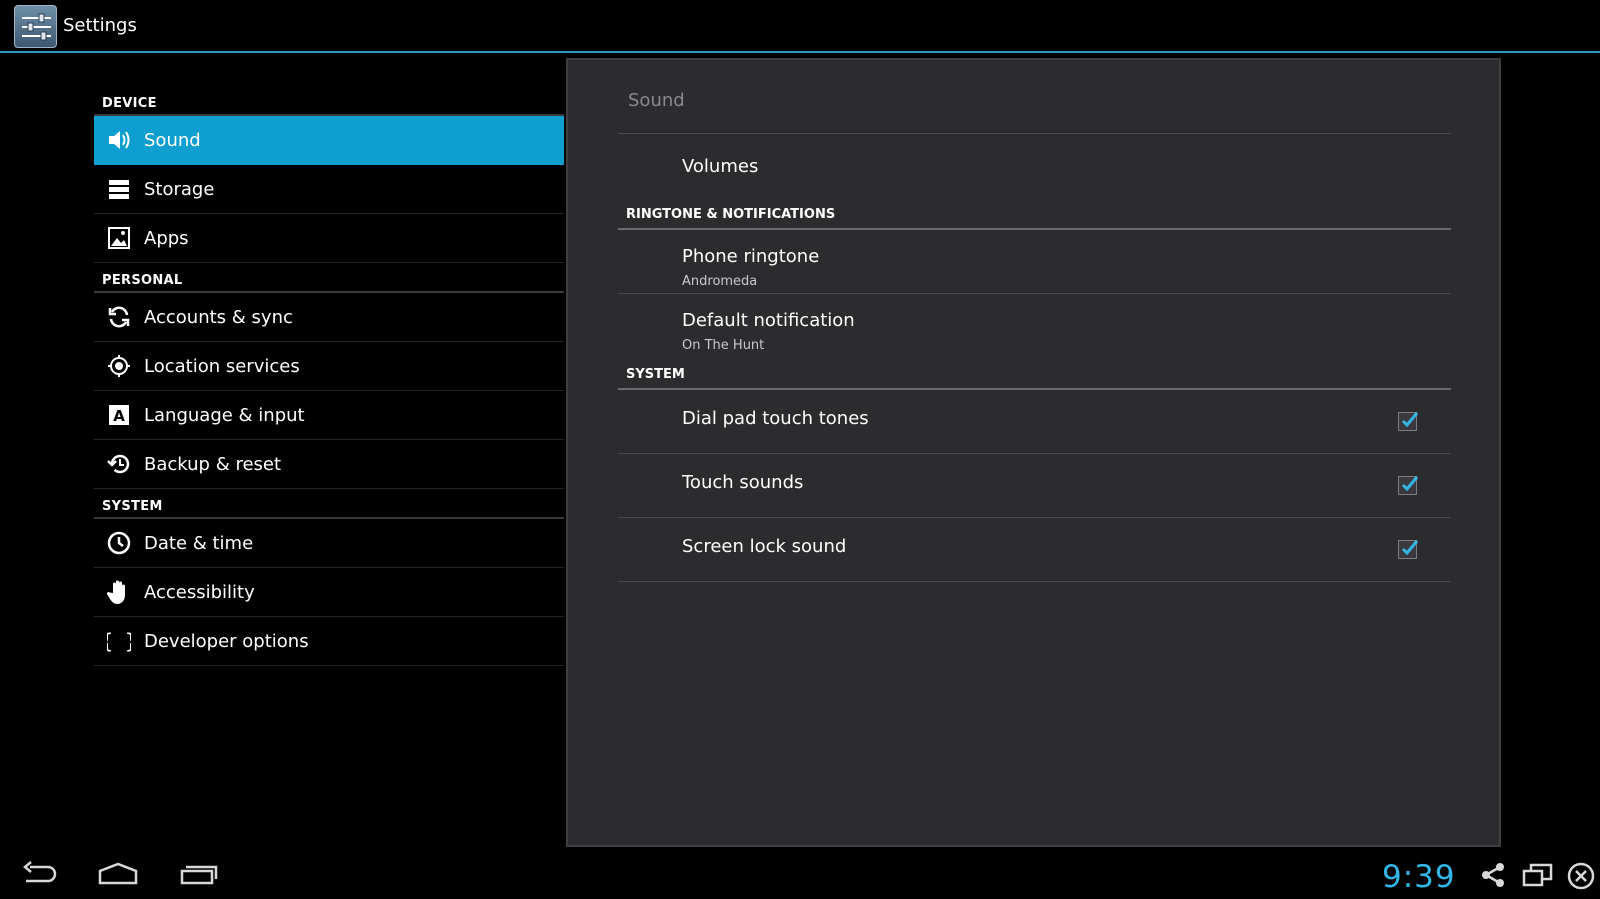 This screenshot has height=899, width=1600. What do you see at coordinates (166, 238) in the screenshot?
I see `nav-item-label: Apps` at bounding box center [166, 238].